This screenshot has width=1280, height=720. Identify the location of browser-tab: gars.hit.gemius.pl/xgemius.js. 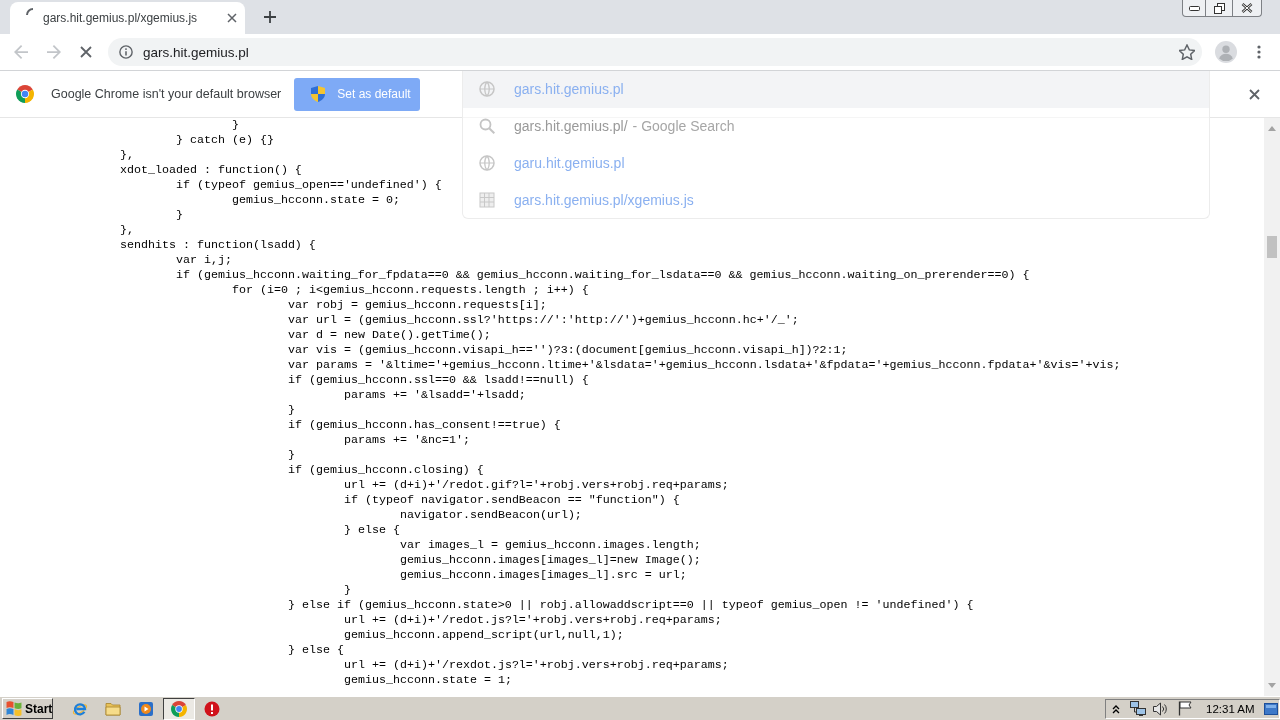
(127, 18).